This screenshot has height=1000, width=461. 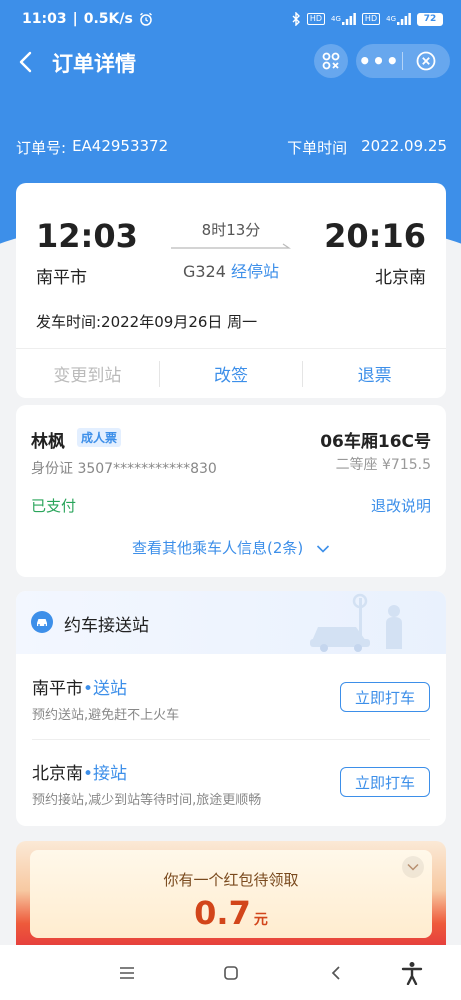 I want to click on bluetooth-icon, so click(x=296, y=19).